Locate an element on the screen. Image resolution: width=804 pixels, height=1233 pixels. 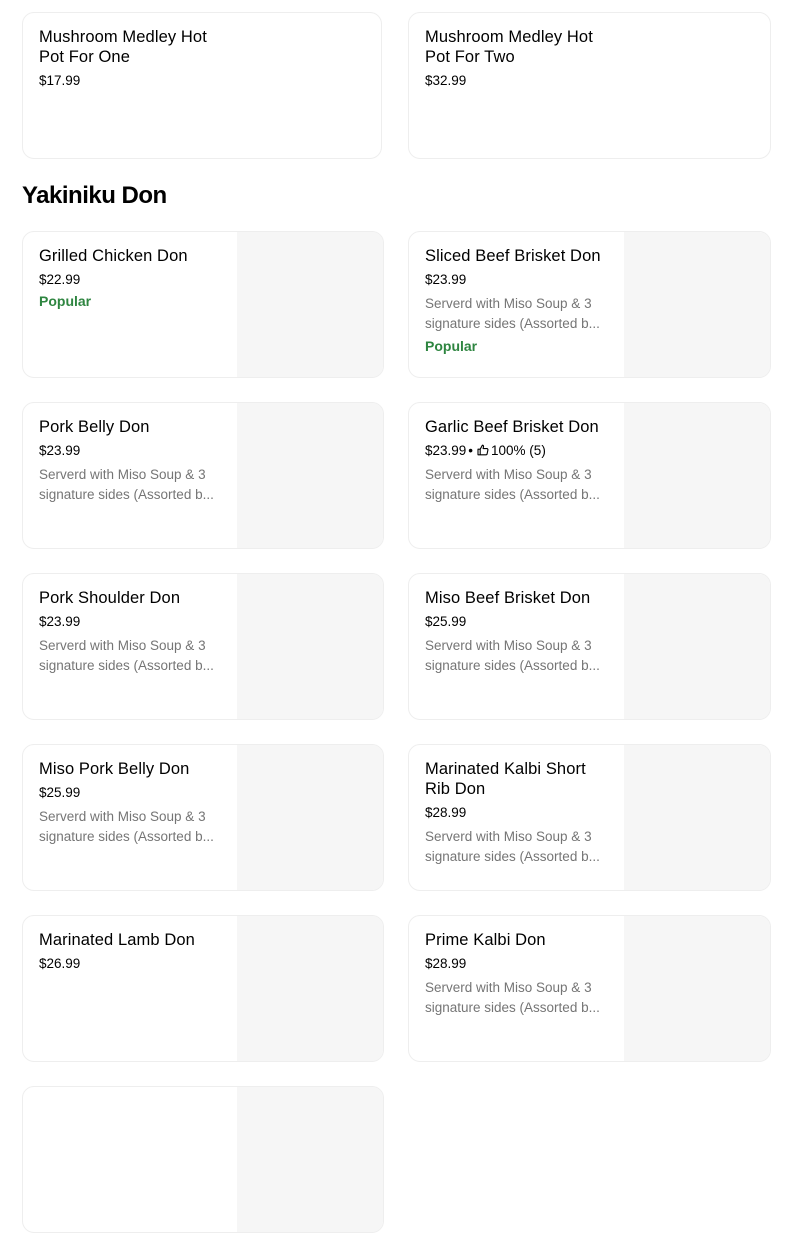
rating-value: 100% (5) is located at coordinates (518, 450).